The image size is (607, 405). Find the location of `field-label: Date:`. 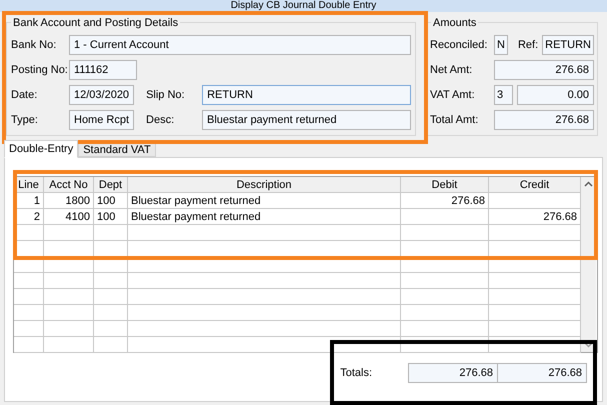

field-label: Date: is located at coordinates (24, 95).